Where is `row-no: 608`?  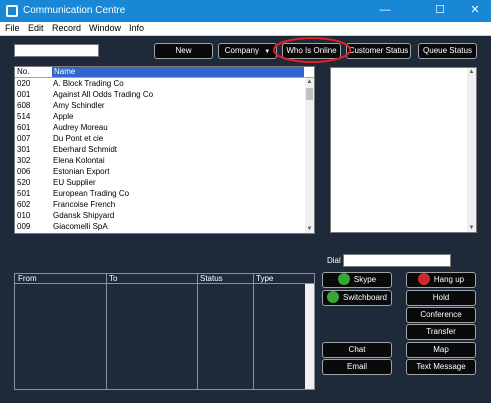 row-no: 608 is located at coordinates (24, 105).